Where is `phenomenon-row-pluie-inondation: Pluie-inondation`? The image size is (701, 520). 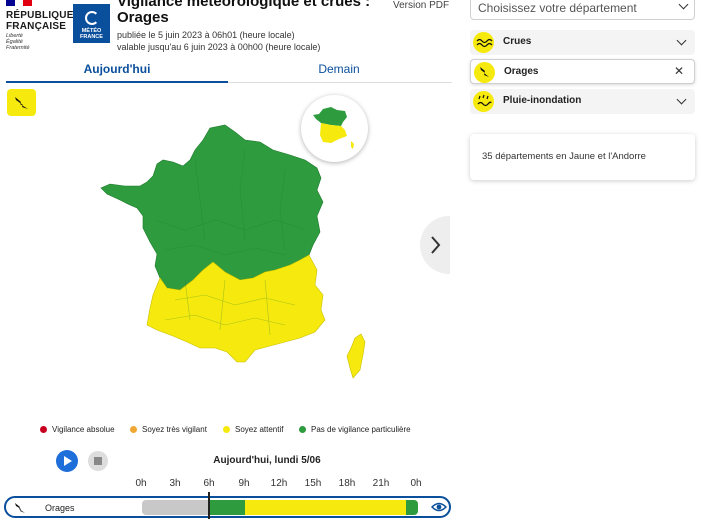
phenomenon-row-pluie-inondation: Pluie-inondation is located at coordinates (582, 101).